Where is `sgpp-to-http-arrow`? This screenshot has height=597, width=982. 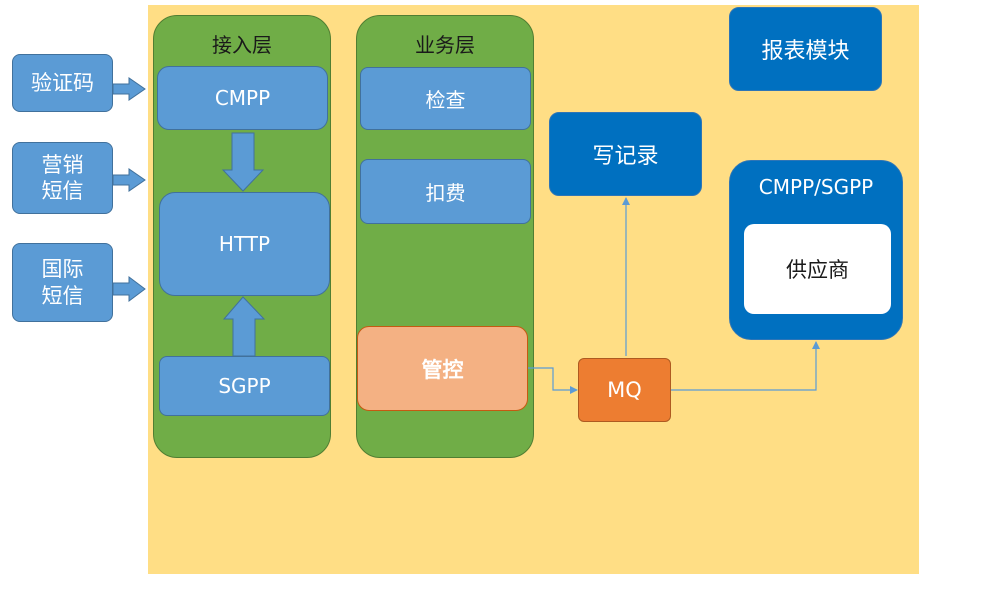
sgpp-to-http-arrow is located at coordinates (244, 326).